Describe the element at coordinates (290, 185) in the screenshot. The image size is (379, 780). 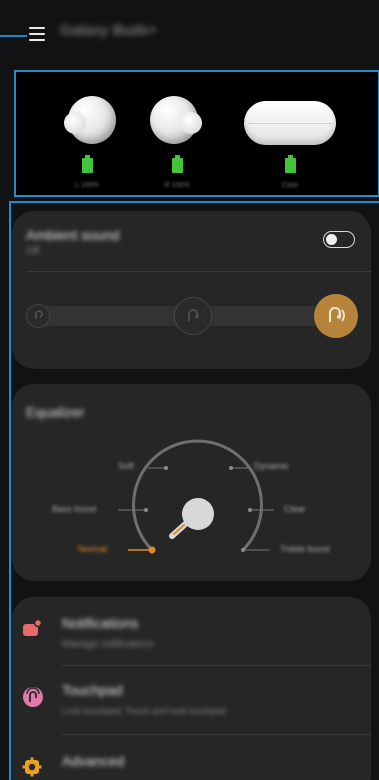
I see `case-battery-label: Case` at that location.